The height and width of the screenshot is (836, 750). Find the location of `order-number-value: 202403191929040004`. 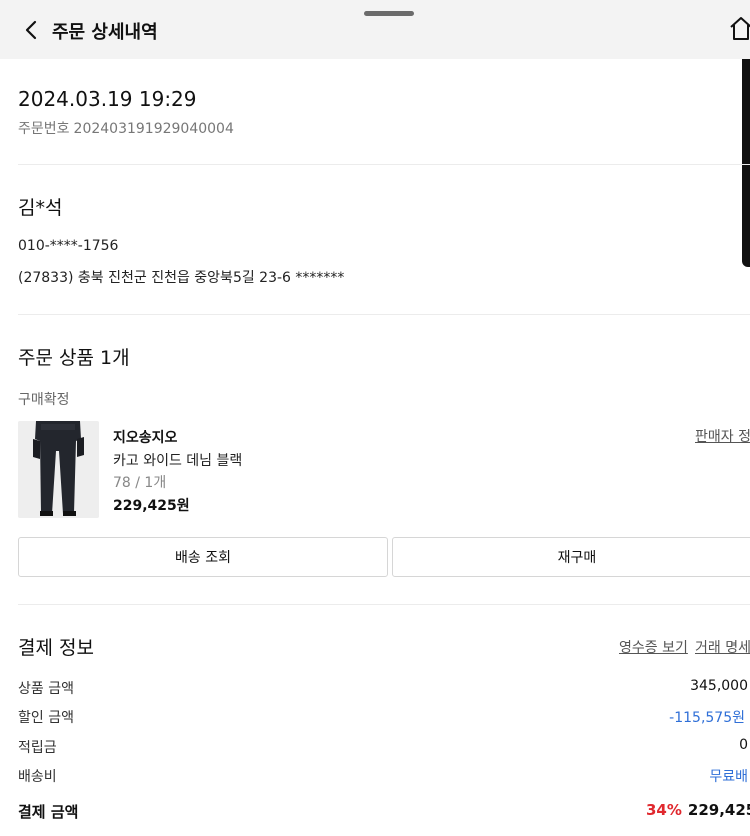

order-number-value: 202403191929040004 is located at coordinates (153, 129).